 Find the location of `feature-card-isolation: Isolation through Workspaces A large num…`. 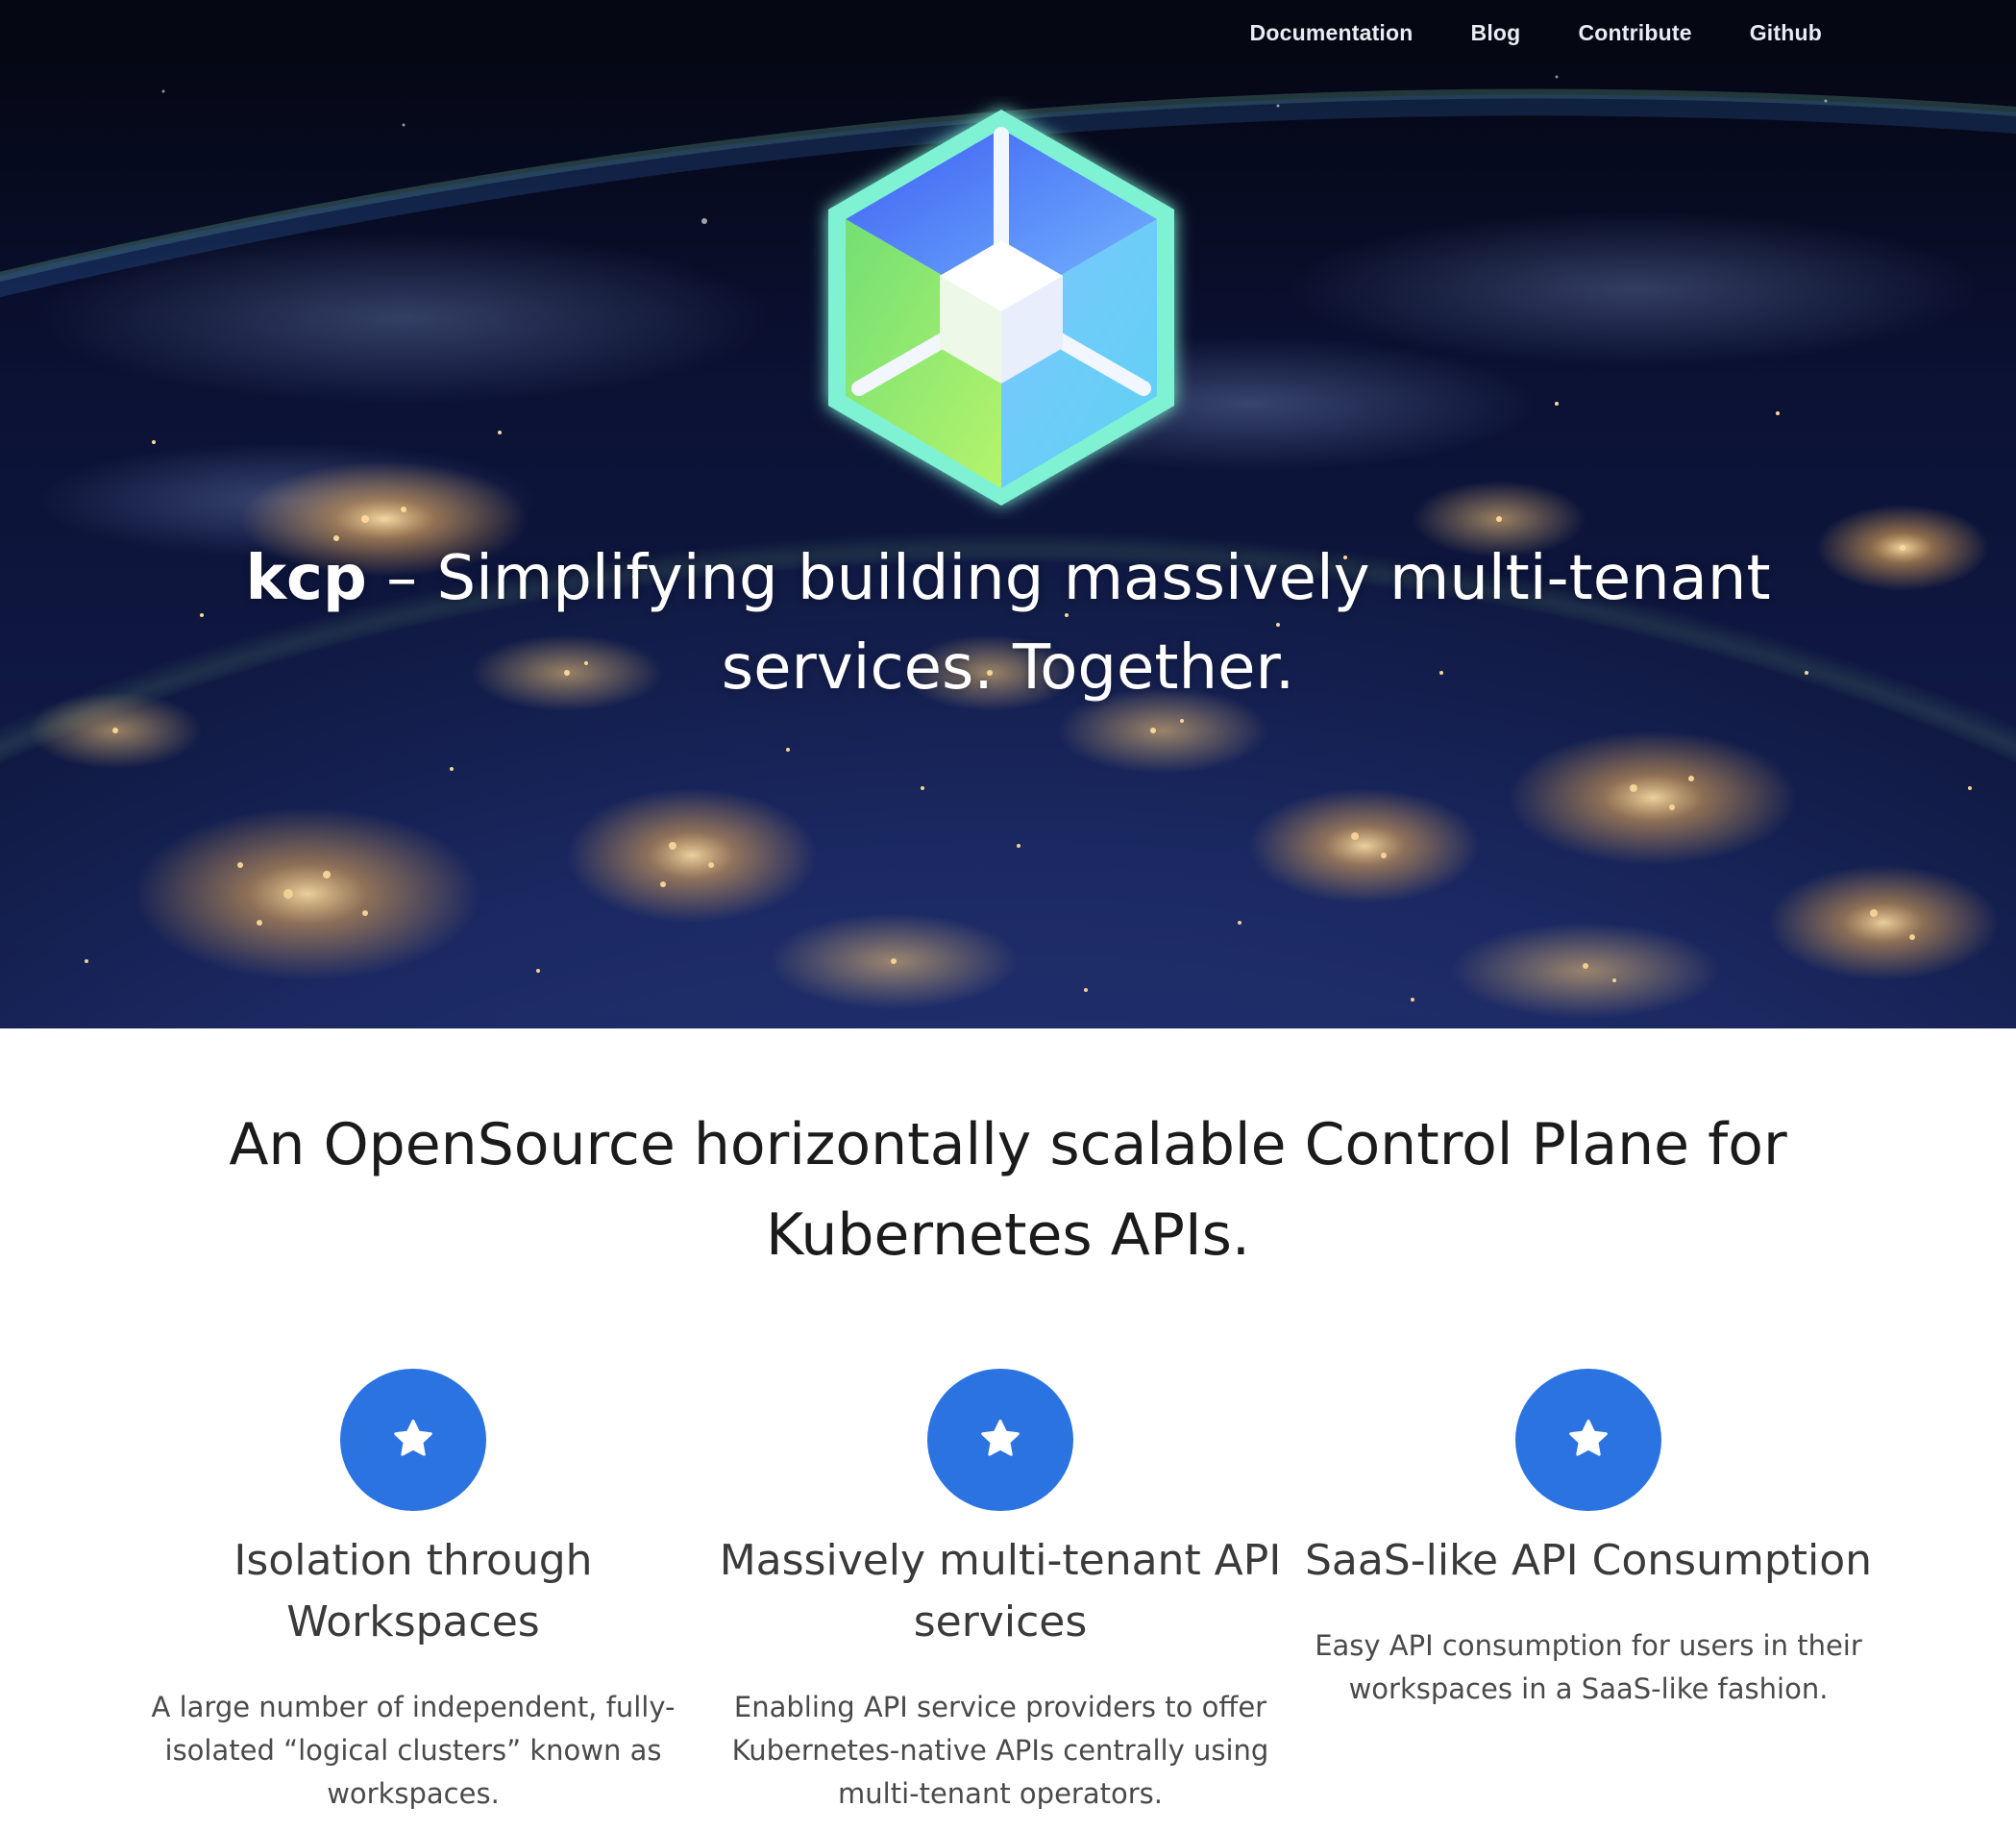

feature-card-isolation: Isolation through Workspaces A large num… is located at coordinates (413, 1592).